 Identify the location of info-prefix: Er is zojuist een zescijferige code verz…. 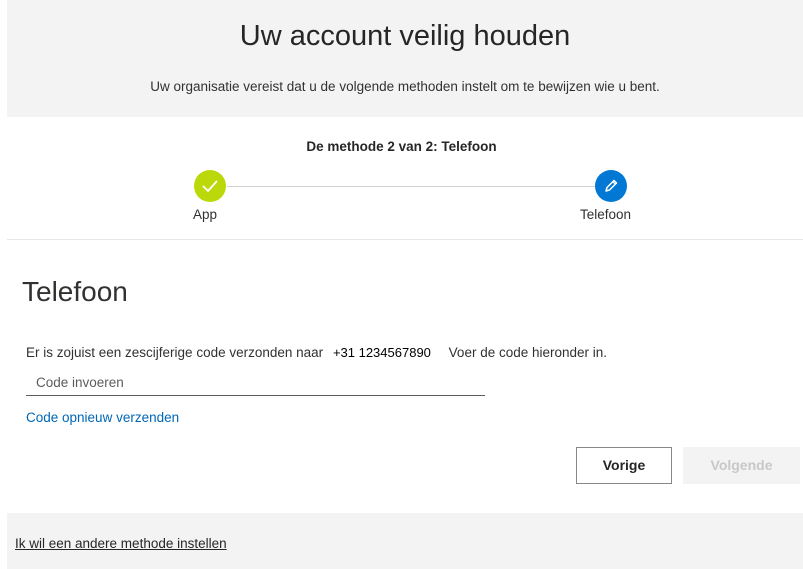
(175, 352).